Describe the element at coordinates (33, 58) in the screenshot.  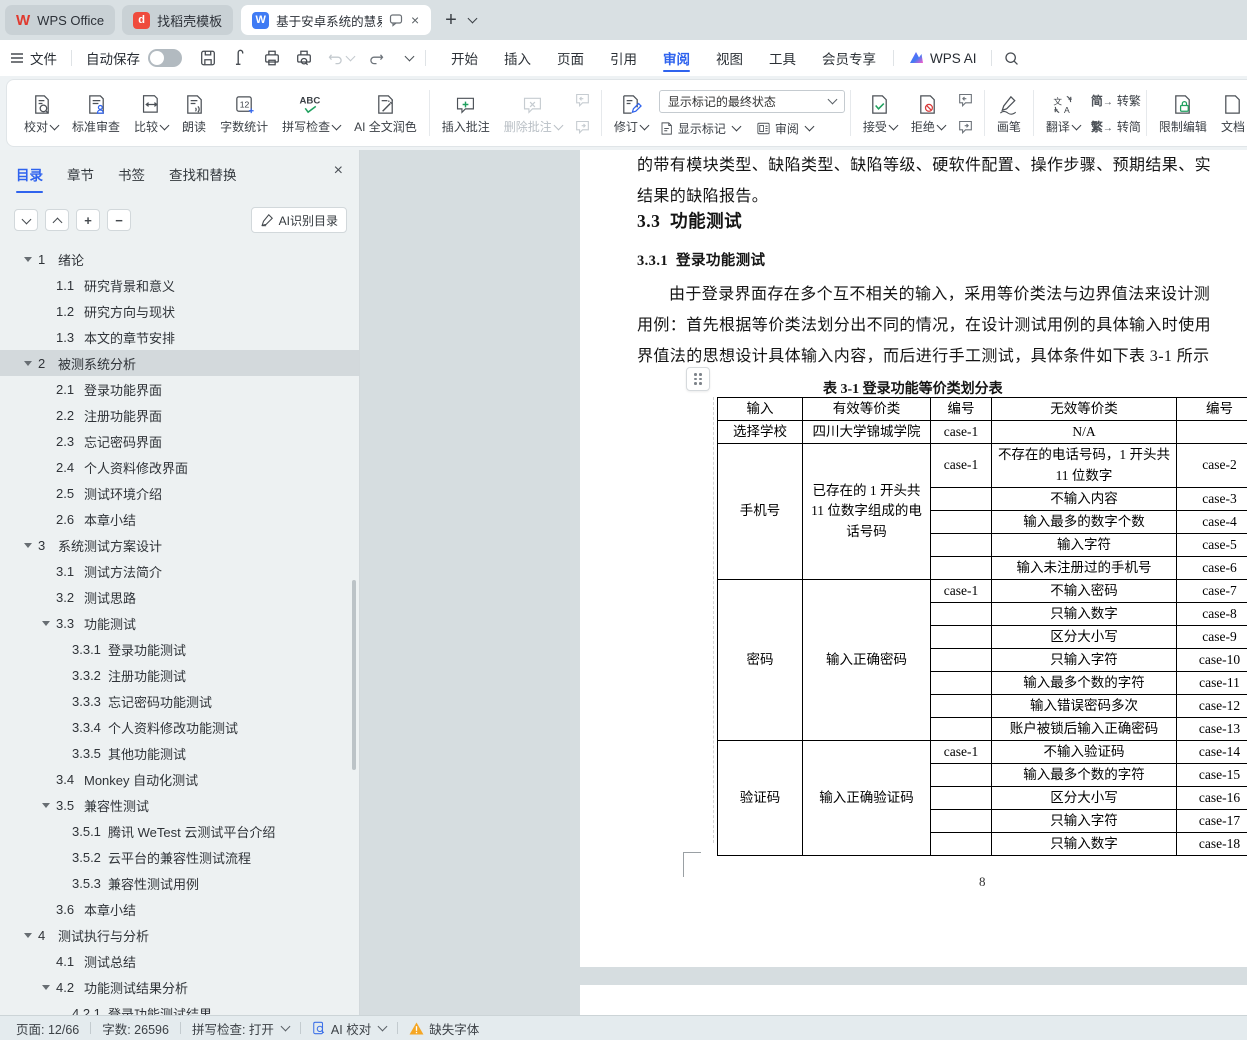
I see `file-menu-button: 文件` at that location.